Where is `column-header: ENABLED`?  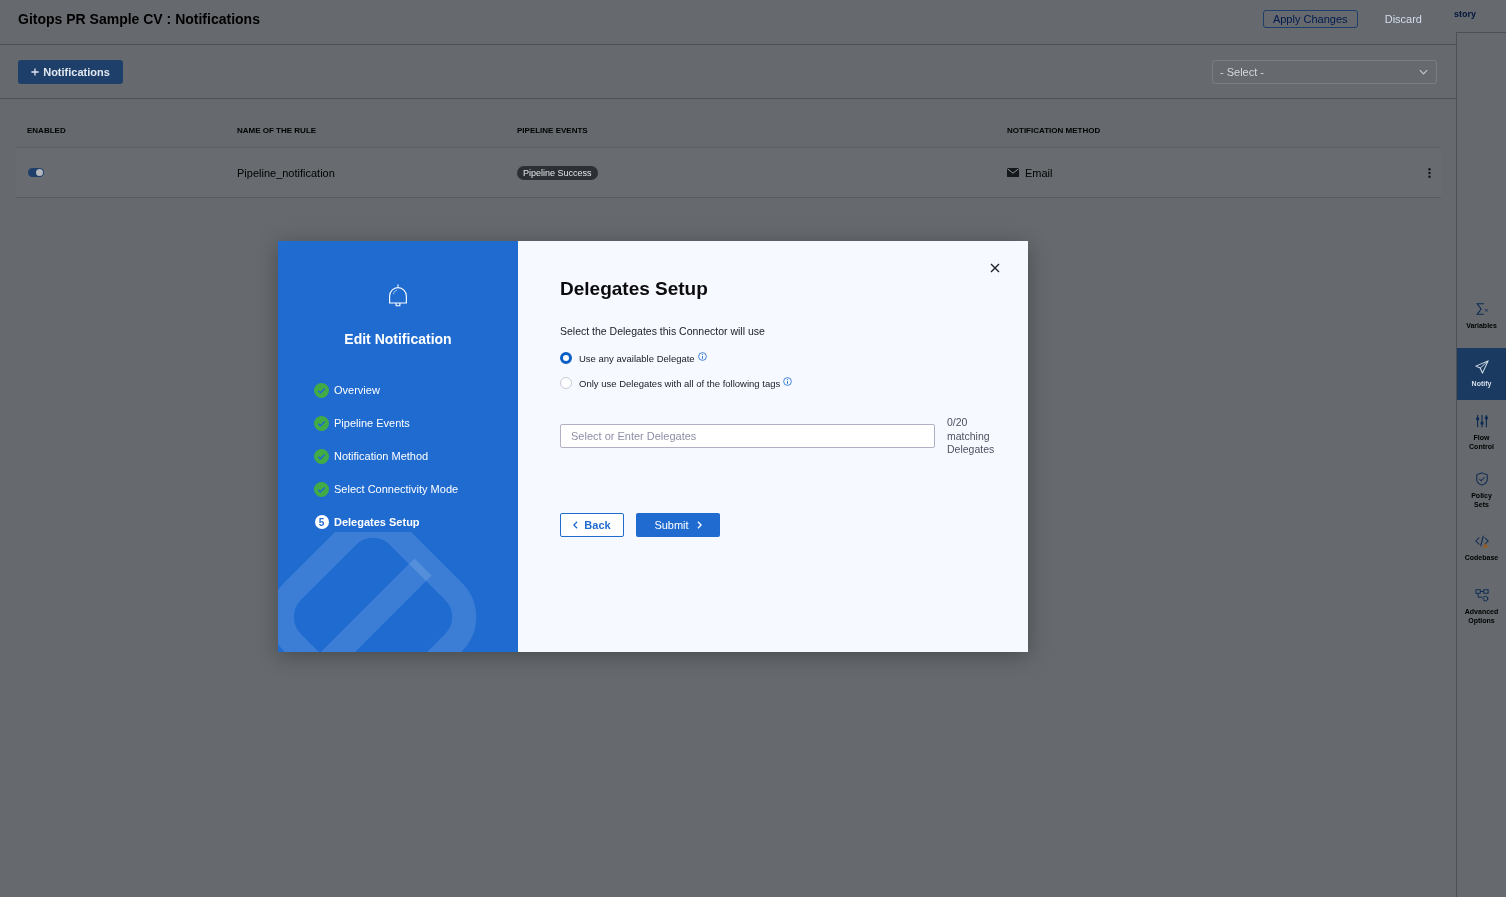
column-header: ENABLED is located at coordinates (47, 130).